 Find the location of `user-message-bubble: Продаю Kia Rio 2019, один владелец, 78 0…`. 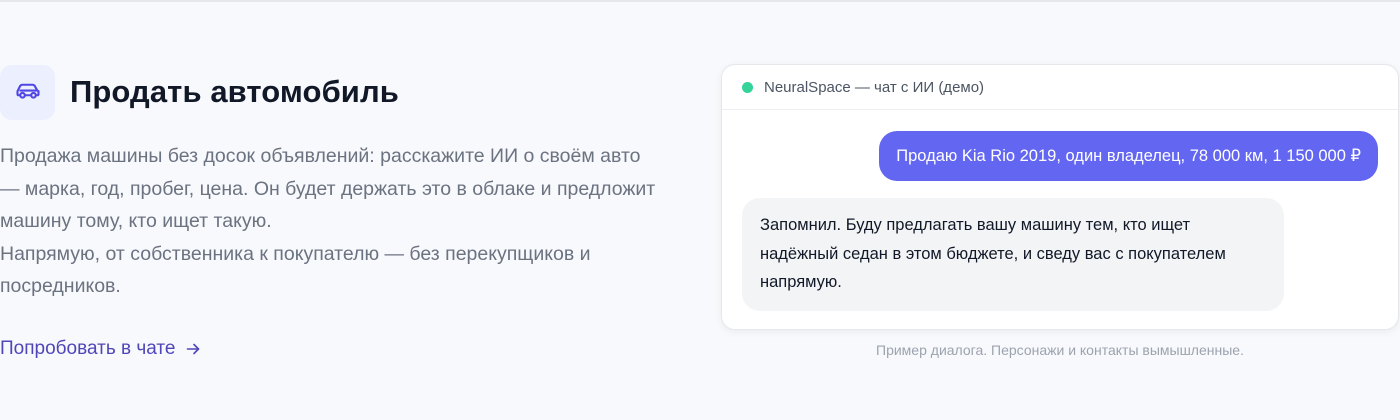

user-message-bubble: Продаю Kia Rio 2019, один владелец, 78 0… is located at coordinates (1128, 156).